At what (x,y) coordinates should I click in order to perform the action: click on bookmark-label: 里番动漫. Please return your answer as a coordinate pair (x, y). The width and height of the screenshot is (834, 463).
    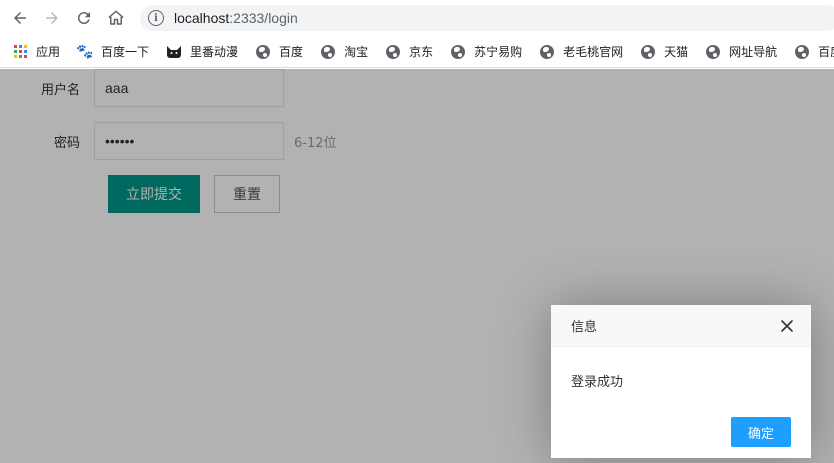
    Looking at the image, I should click on (214, 52).